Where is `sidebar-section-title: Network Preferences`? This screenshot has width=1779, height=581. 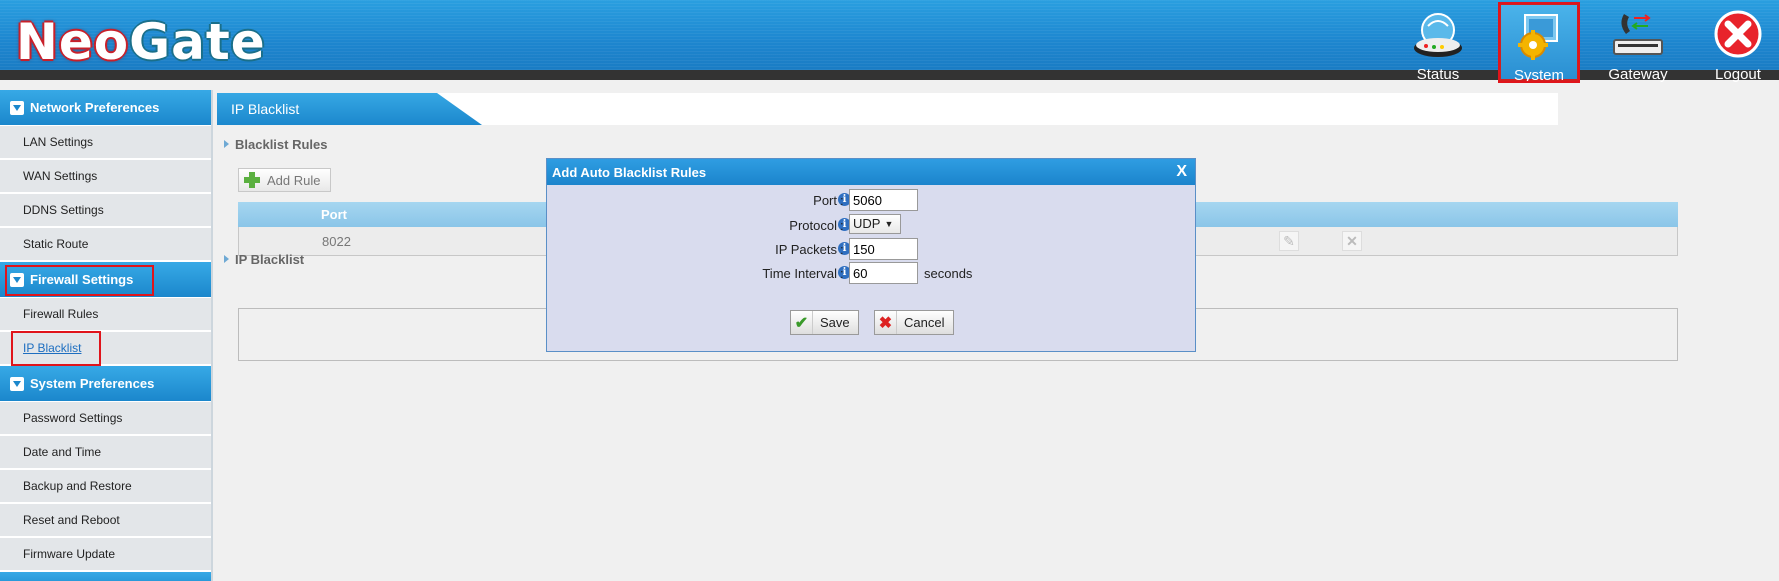
sidebar-section-title: Network Preferences is located at coordinates (95, 107).